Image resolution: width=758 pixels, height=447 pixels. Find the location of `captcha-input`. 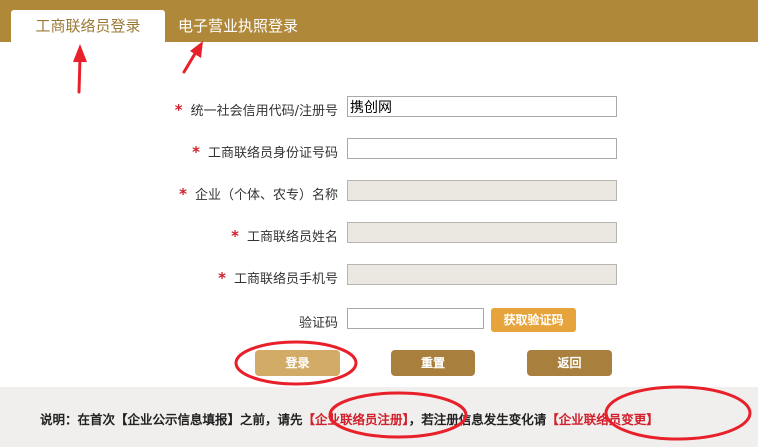

captcha-input is located at coordinates (415, 318).